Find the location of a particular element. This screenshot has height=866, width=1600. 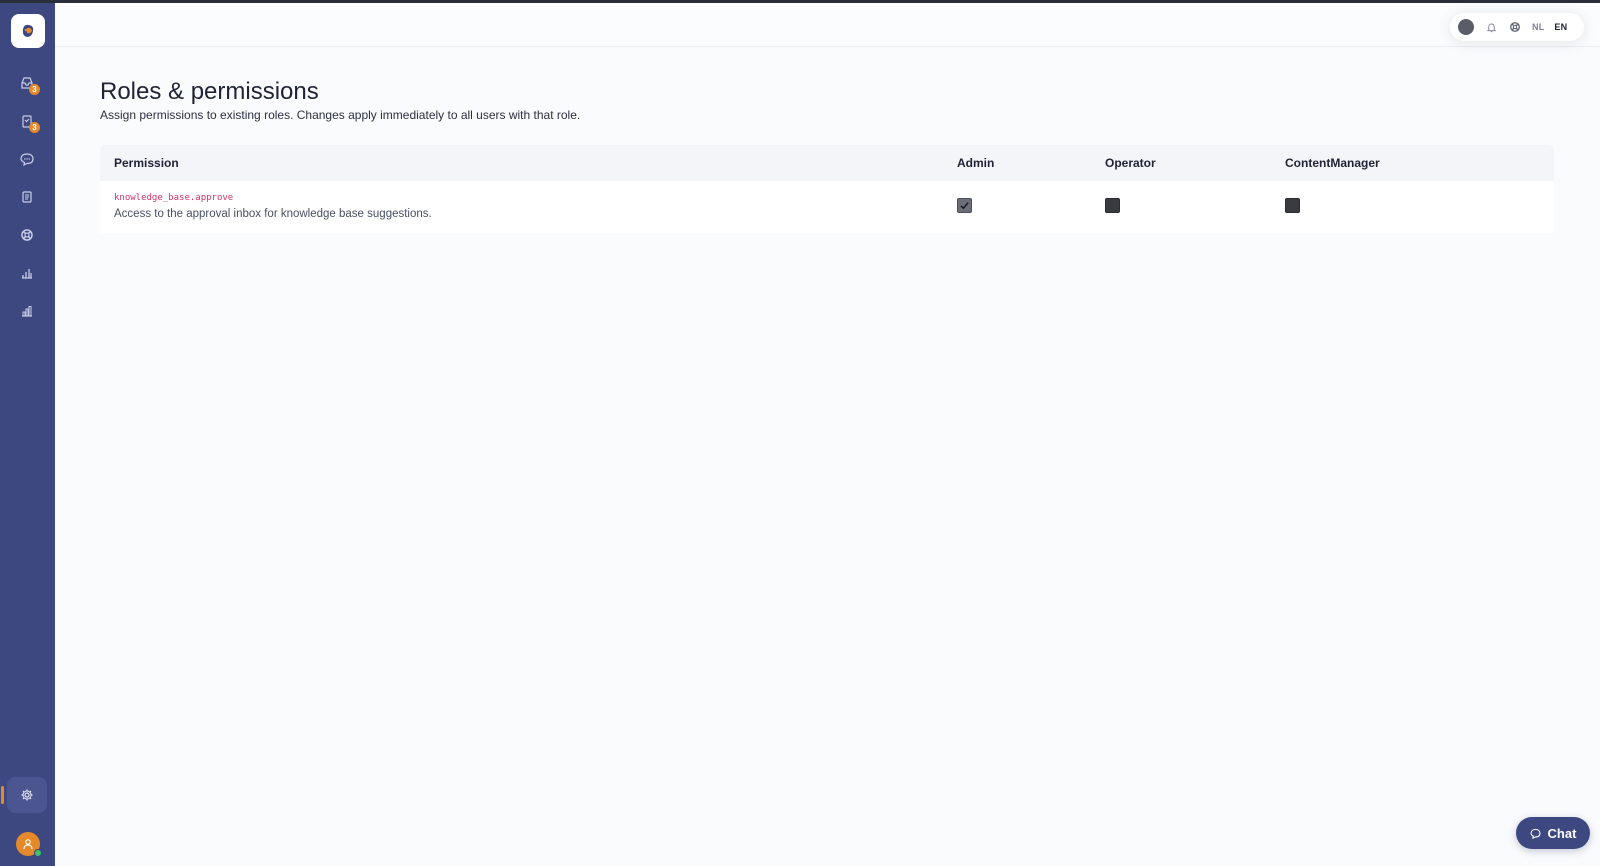

language-en: EN is located at coordinates (1560, 27).